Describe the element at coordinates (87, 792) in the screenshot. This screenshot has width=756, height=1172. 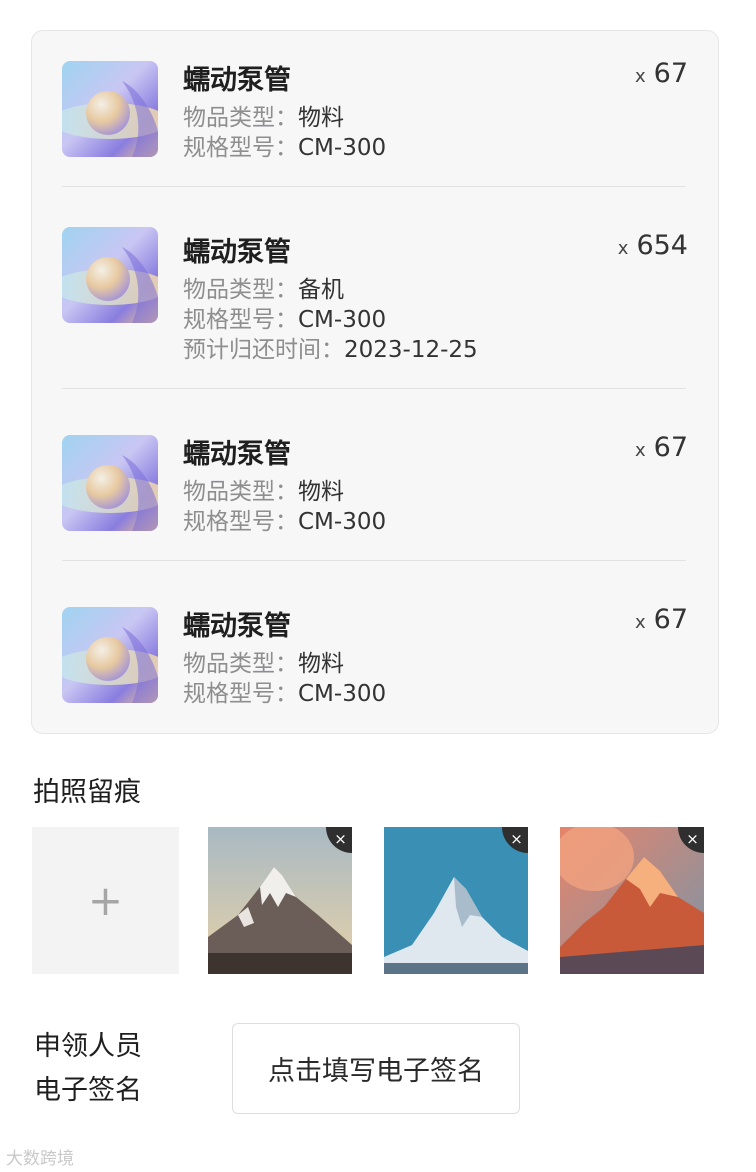
I see `photo-section-title: 拍照留痕` at that location.